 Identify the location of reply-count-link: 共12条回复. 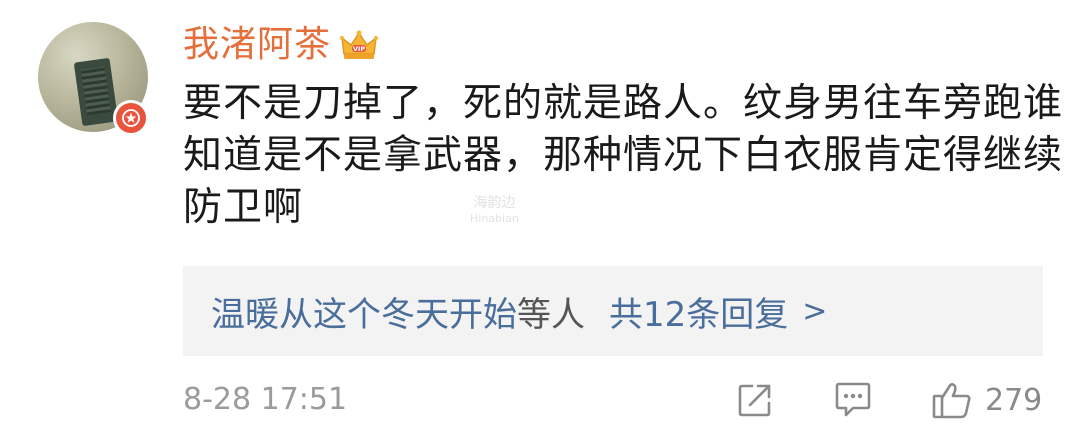
(698, 311).